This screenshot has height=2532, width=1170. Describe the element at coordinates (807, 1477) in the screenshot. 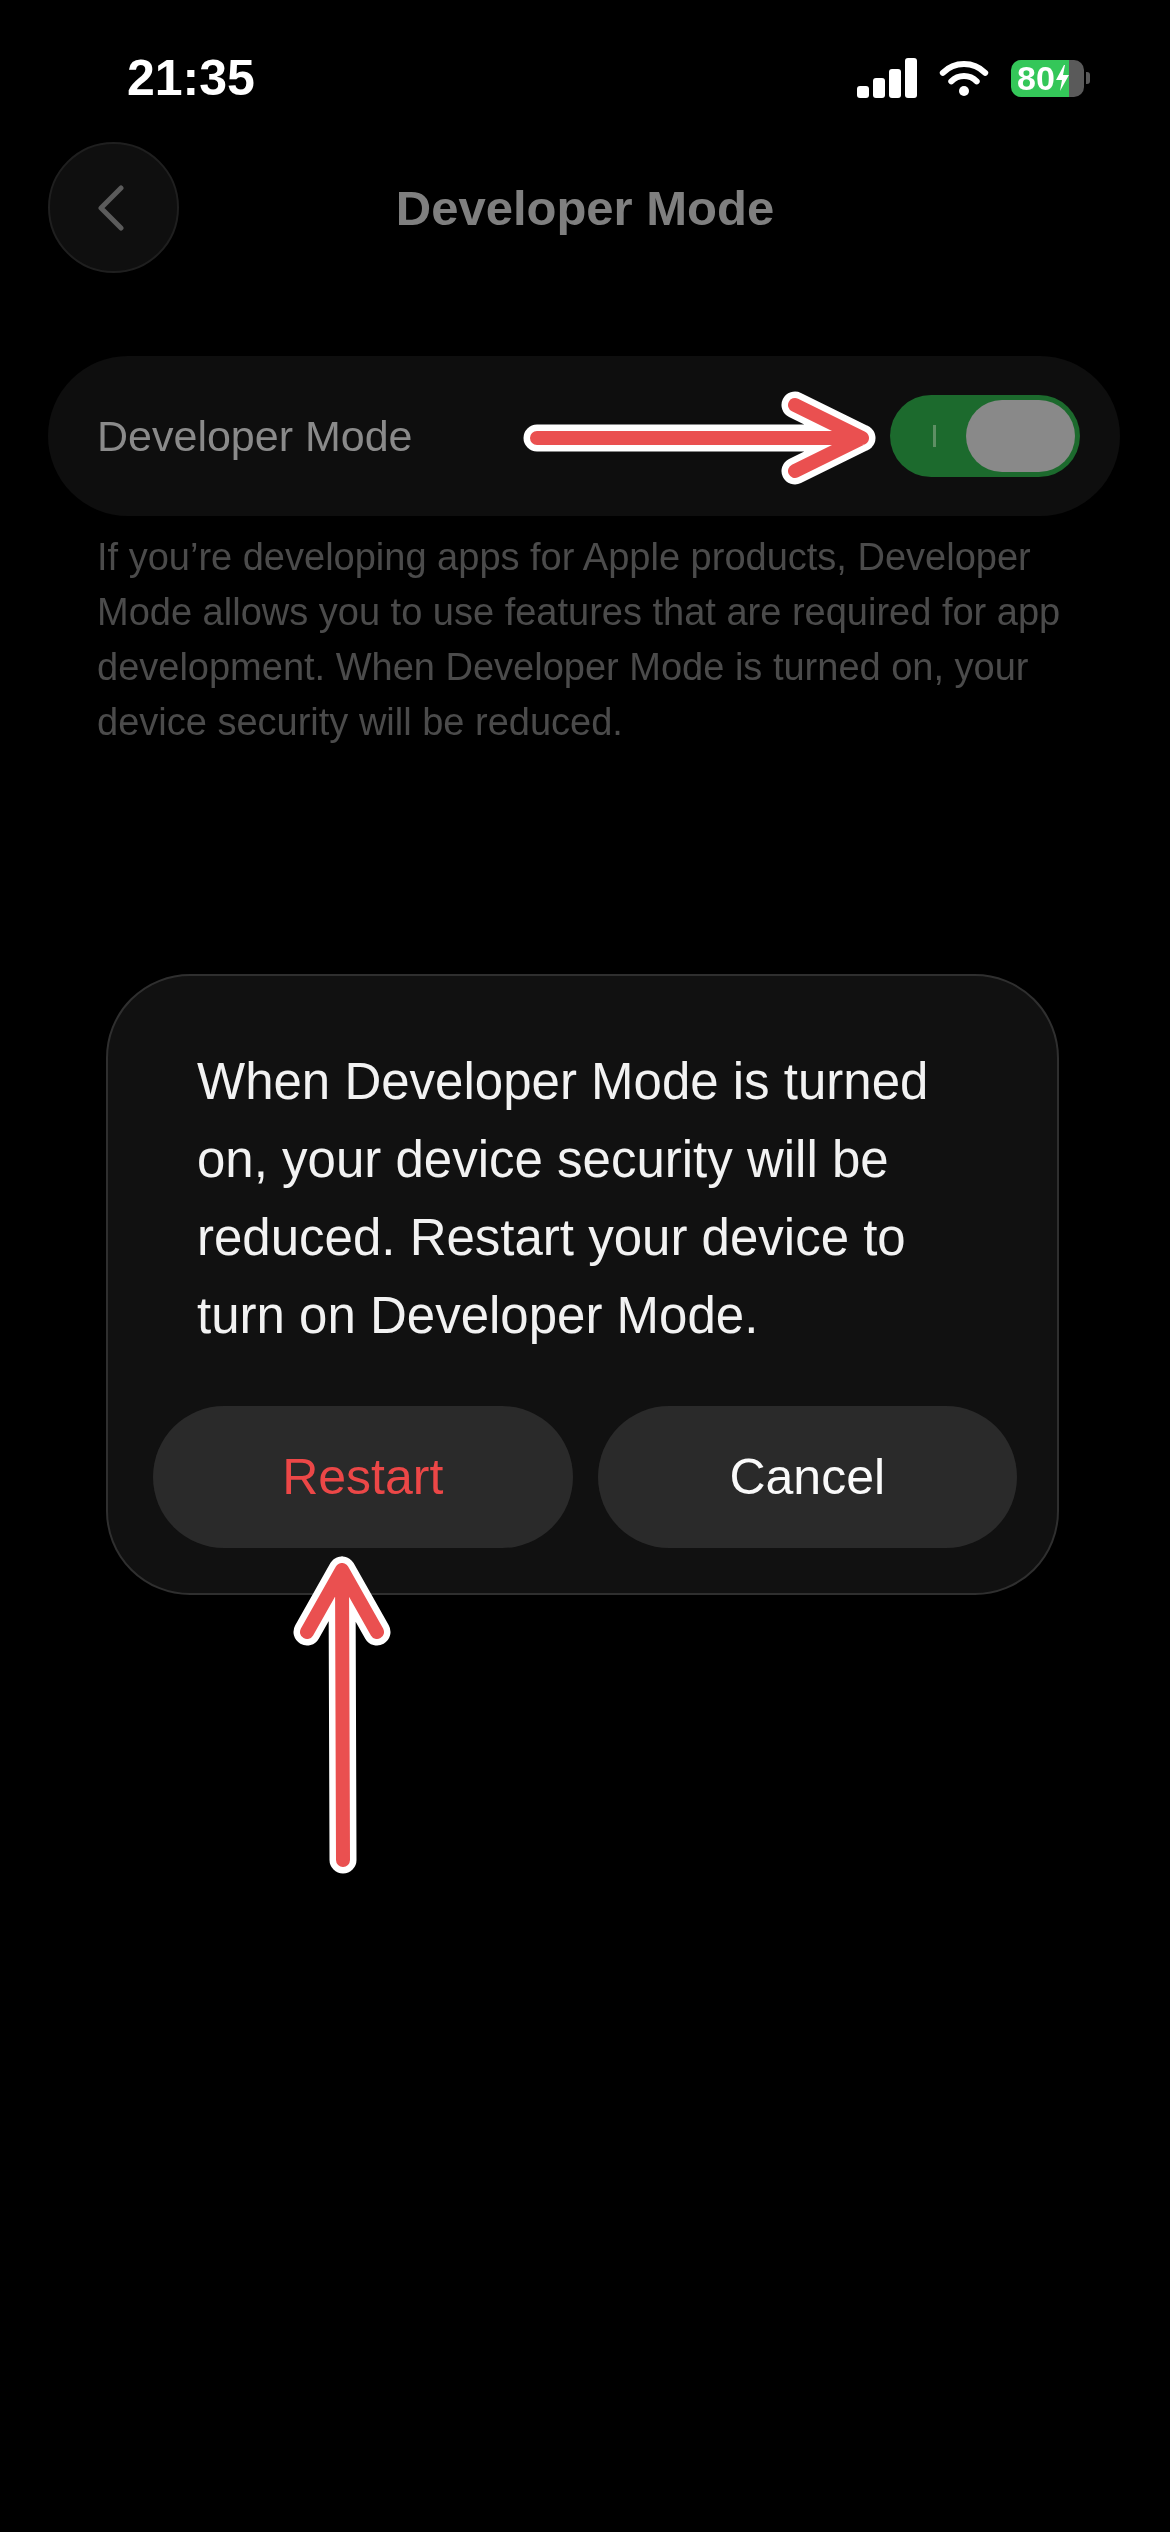

I see `dialog-button: Cancel` at that location.